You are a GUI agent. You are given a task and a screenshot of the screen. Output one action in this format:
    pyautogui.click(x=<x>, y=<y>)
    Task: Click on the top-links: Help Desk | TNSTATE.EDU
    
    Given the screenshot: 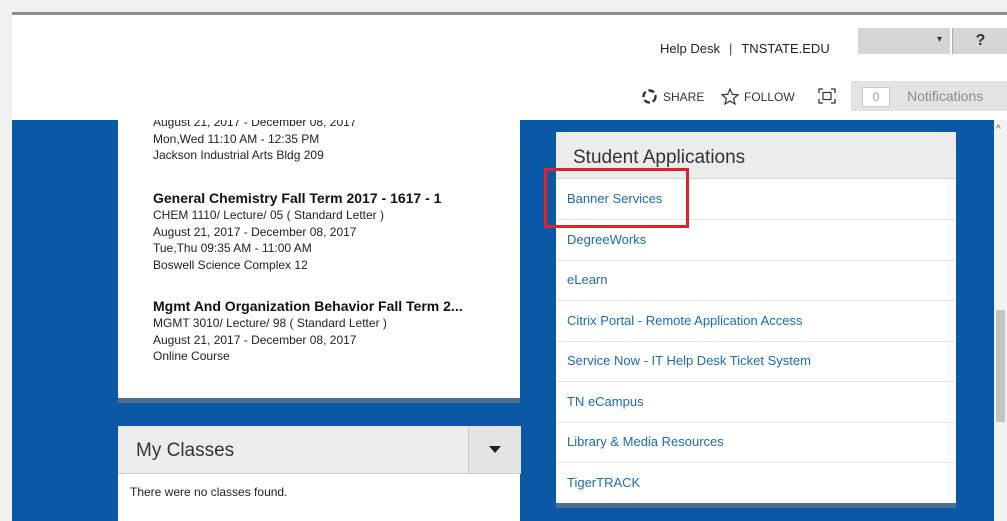 What is the action you would take?
    pyautogui.click(x=745, y=48)
    